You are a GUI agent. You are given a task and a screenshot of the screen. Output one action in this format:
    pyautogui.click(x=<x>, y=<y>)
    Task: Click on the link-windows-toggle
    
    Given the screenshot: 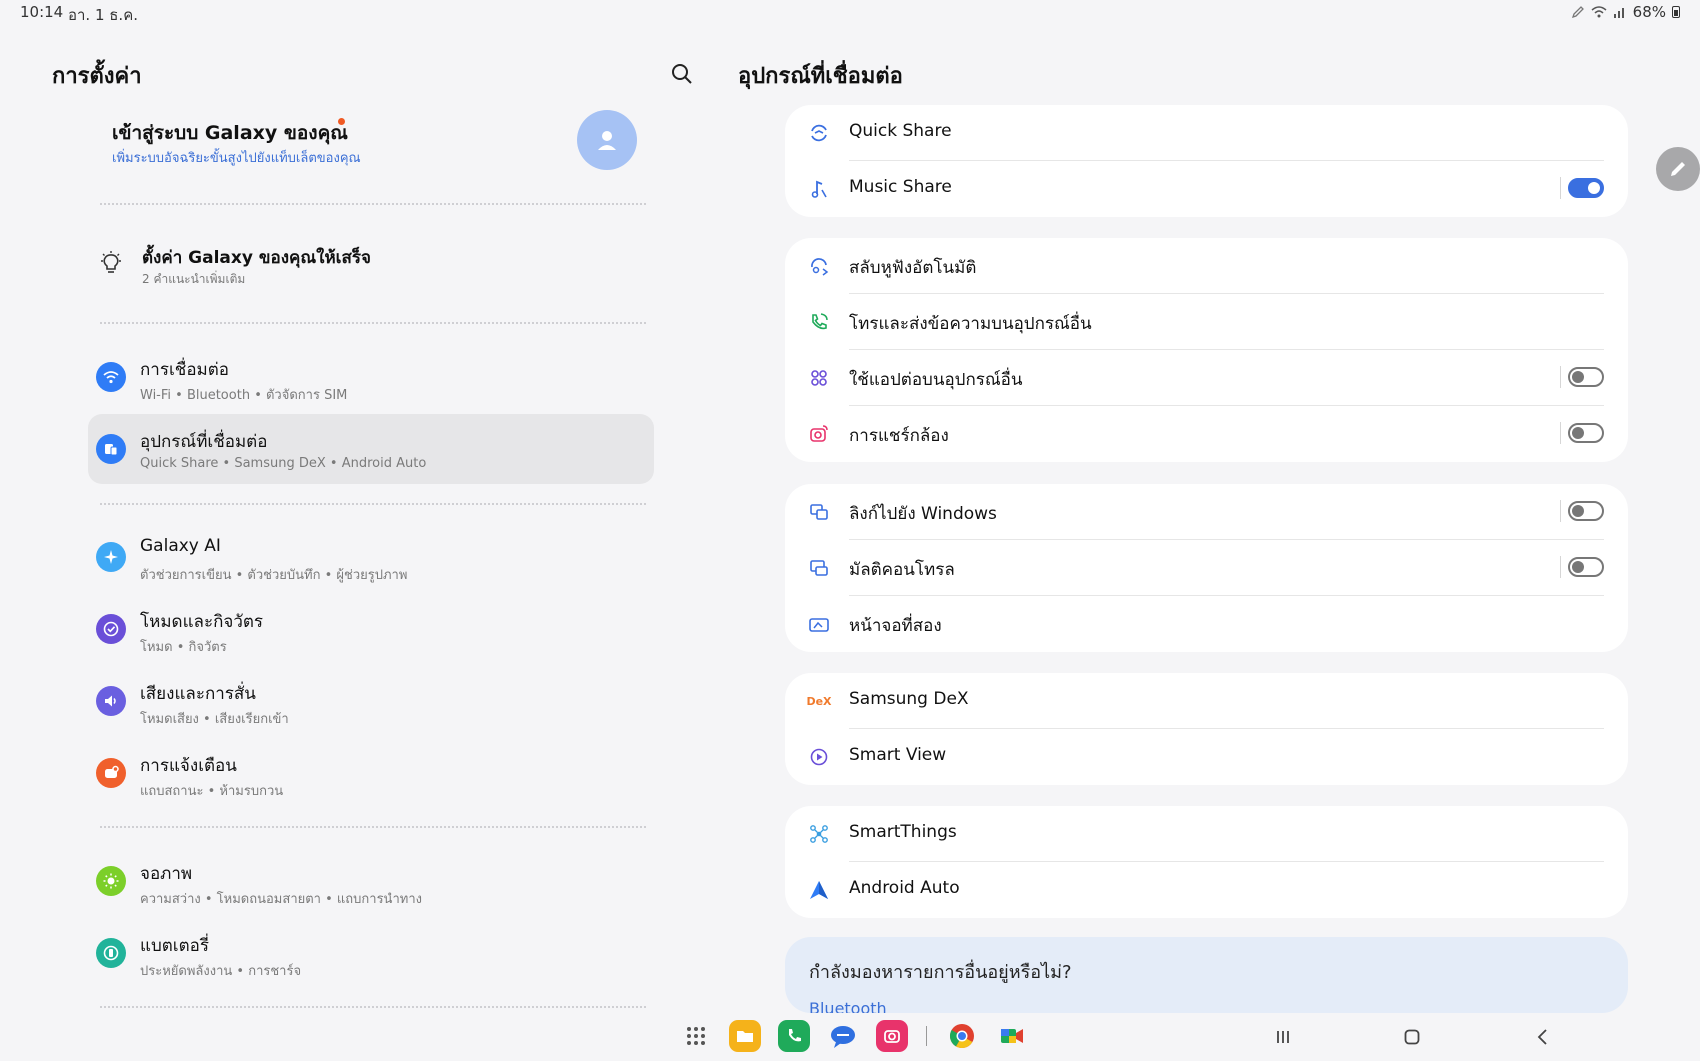 What is the action you would take?
    pyautogui.click(x=1586, y=511)
    